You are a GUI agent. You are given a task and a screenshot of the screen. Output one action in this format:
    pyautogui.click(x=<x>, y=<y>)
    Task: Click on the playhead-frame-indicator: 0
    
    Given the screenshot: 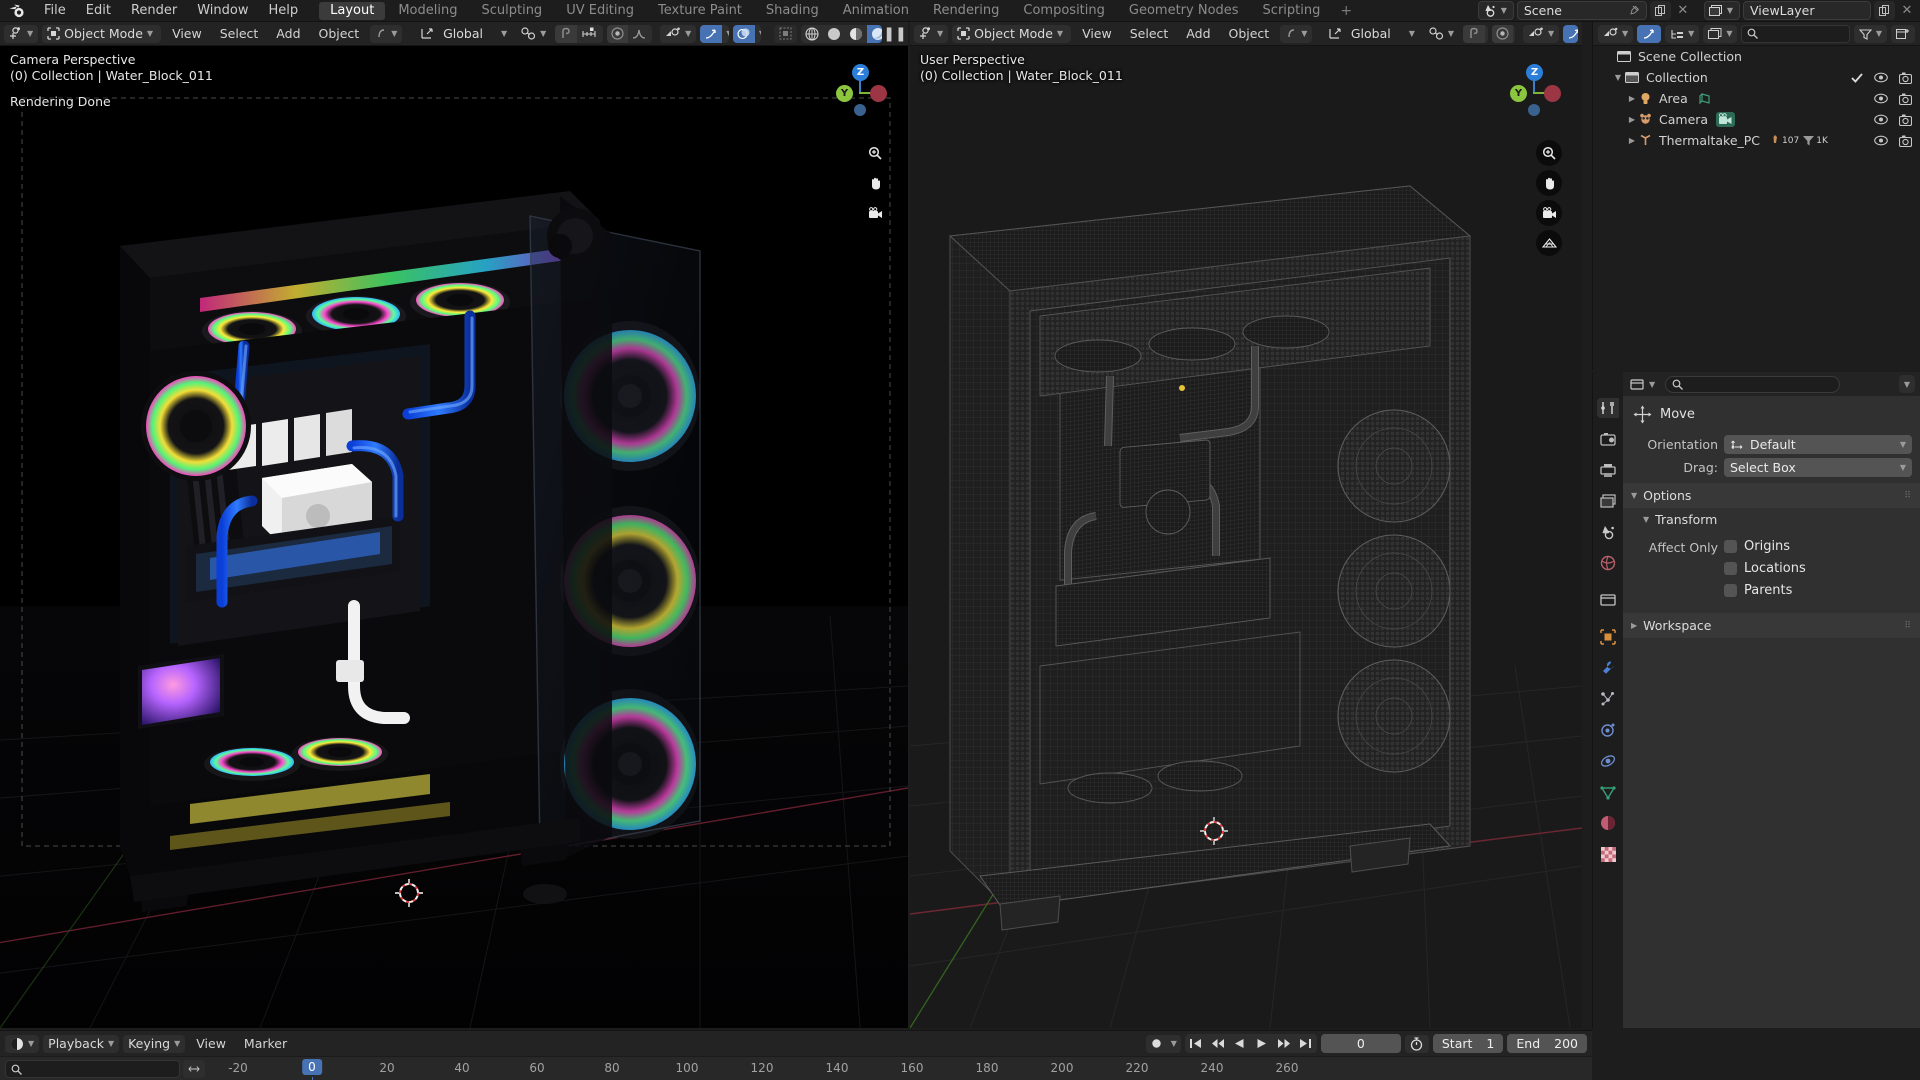 What is the action you would take?
    pyautogui.click(x=312, y=1067)
    